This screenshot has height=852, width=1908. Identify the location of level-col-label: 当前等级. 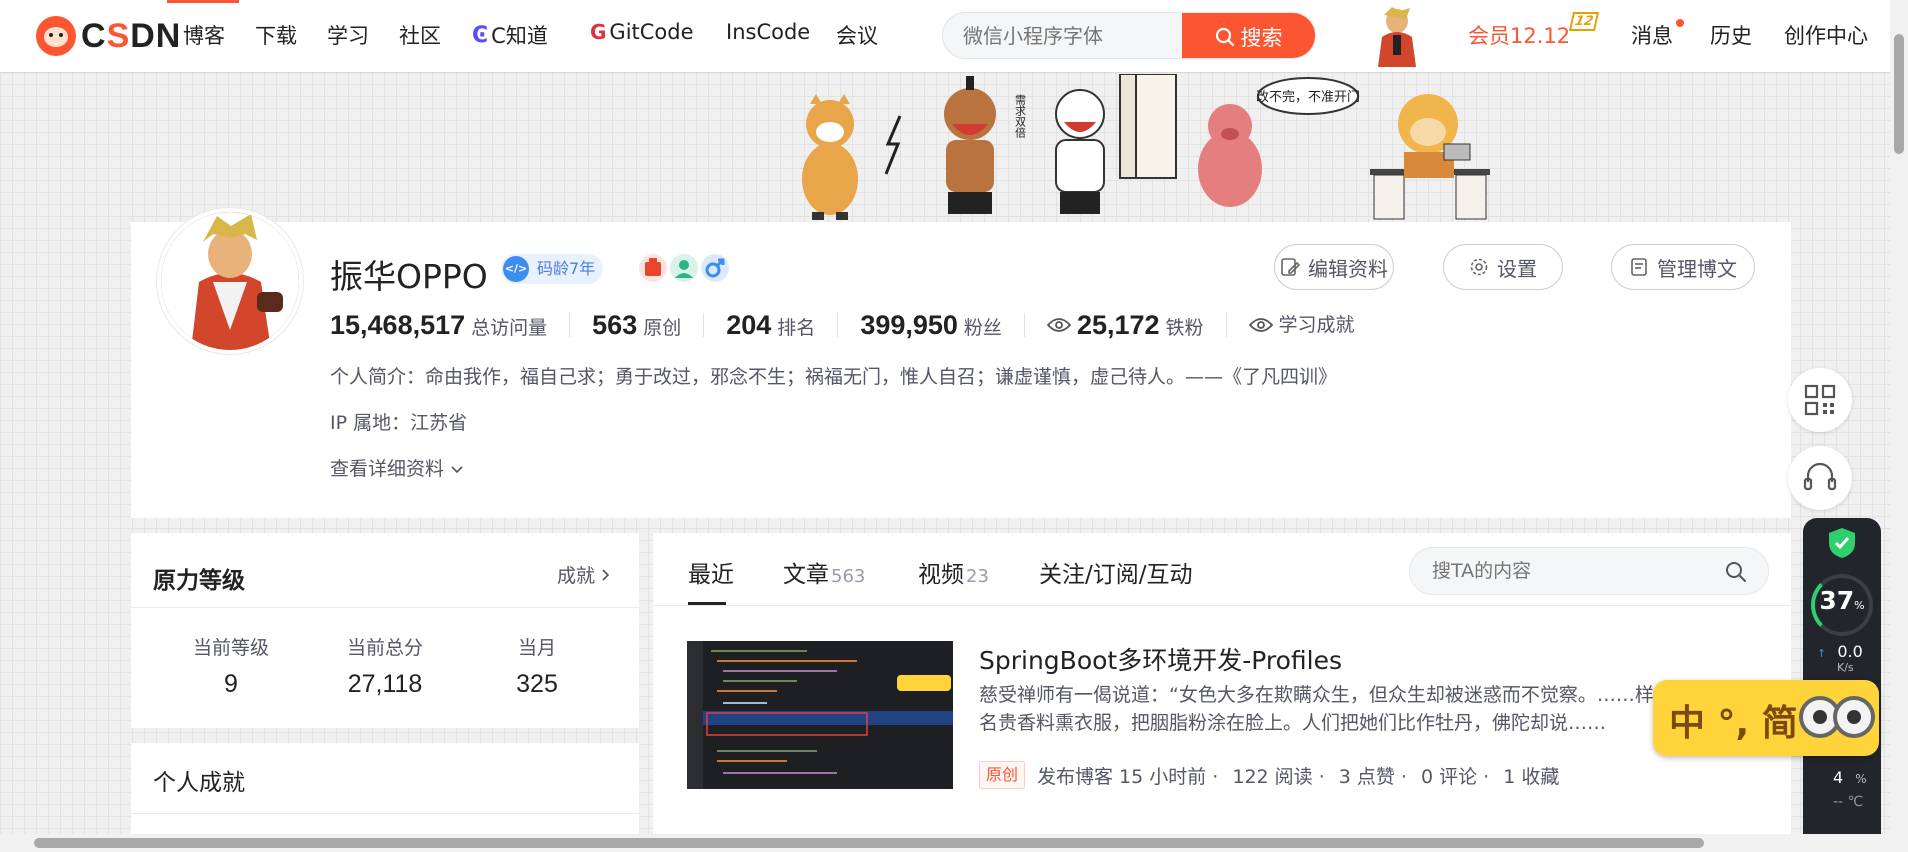
(230, 648).